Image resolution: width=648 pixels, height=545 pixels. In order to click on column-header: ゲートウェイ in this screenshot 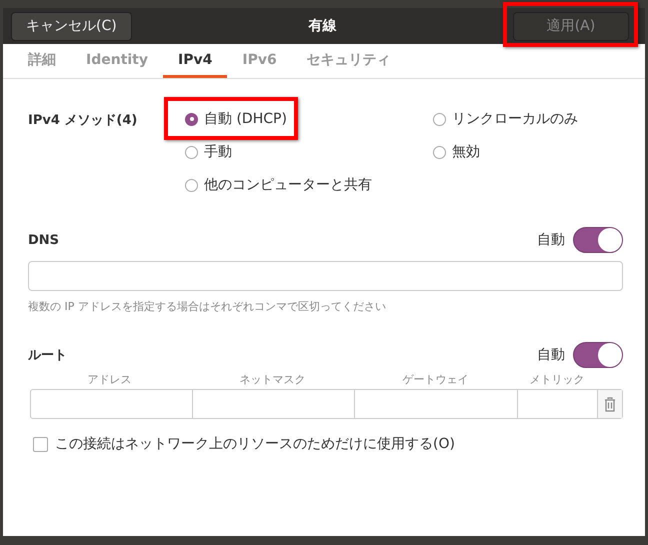, I will do `click(436, 379)`.